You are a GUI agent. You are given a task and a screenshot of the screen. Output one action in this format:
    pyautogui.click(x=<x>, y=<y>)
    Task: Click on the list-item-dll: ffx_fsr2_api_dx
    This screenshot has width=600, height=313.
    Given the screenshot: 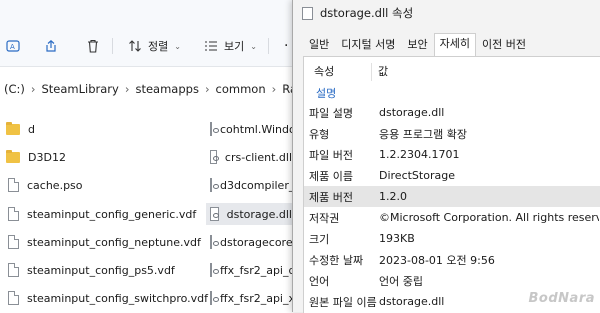 What is the action you would take?
    pyautogui.click(x=251, y=270)
    